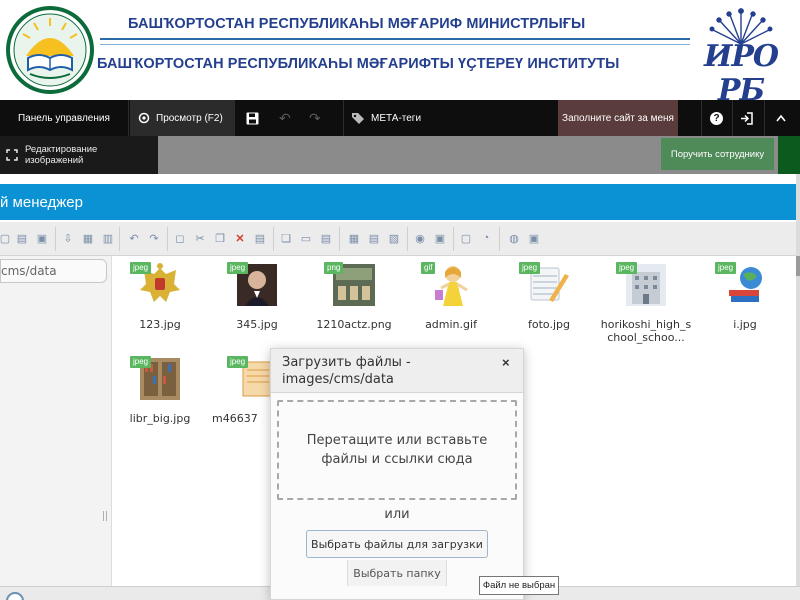  I want to click on back-icon: ↶, so click(134, 238).